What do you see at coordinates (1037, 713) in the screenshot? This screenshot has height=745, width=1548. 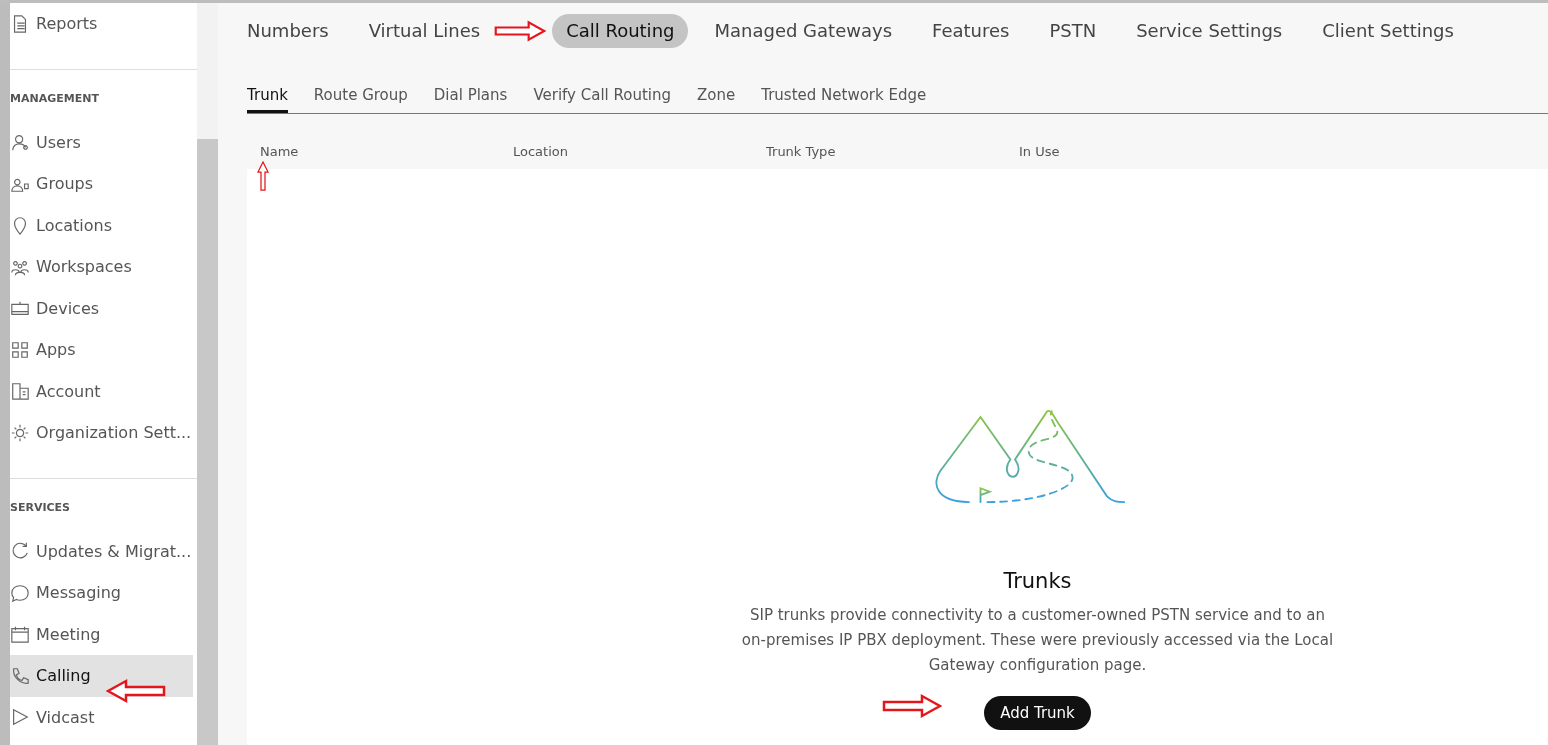 I see `add-trunk-button: Add Trunk` at bounding box center [1037, 713].